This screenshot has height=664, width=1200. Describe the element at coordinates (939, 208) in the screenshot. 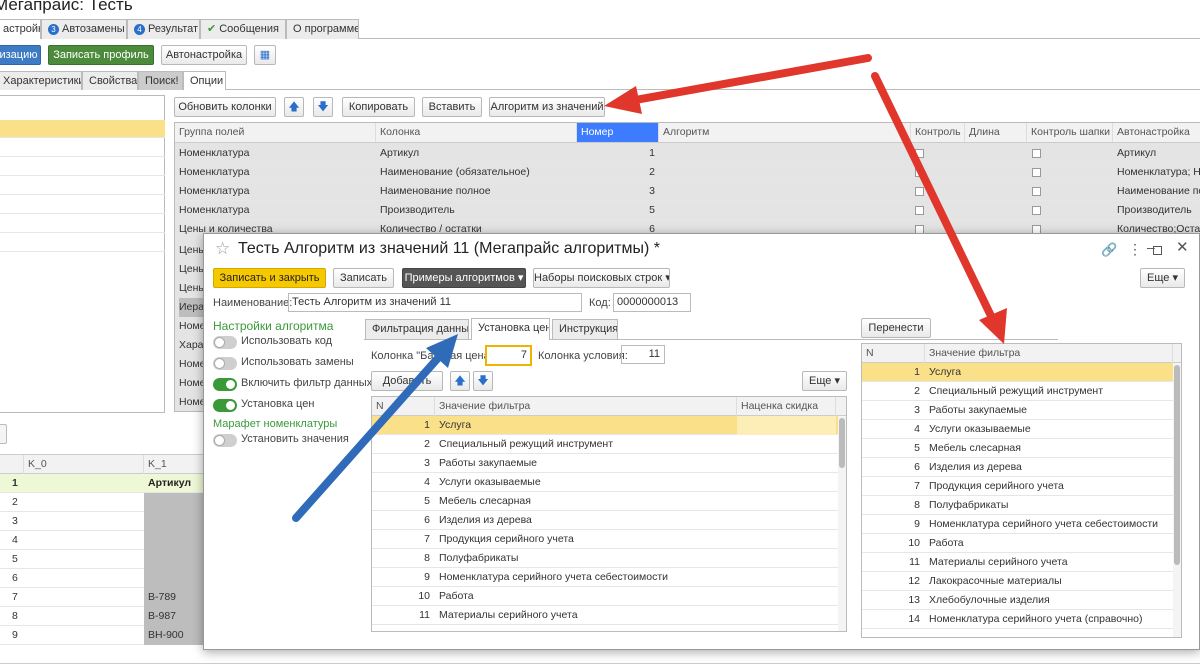

I see `red-arrow-to-filter-list` at that location.